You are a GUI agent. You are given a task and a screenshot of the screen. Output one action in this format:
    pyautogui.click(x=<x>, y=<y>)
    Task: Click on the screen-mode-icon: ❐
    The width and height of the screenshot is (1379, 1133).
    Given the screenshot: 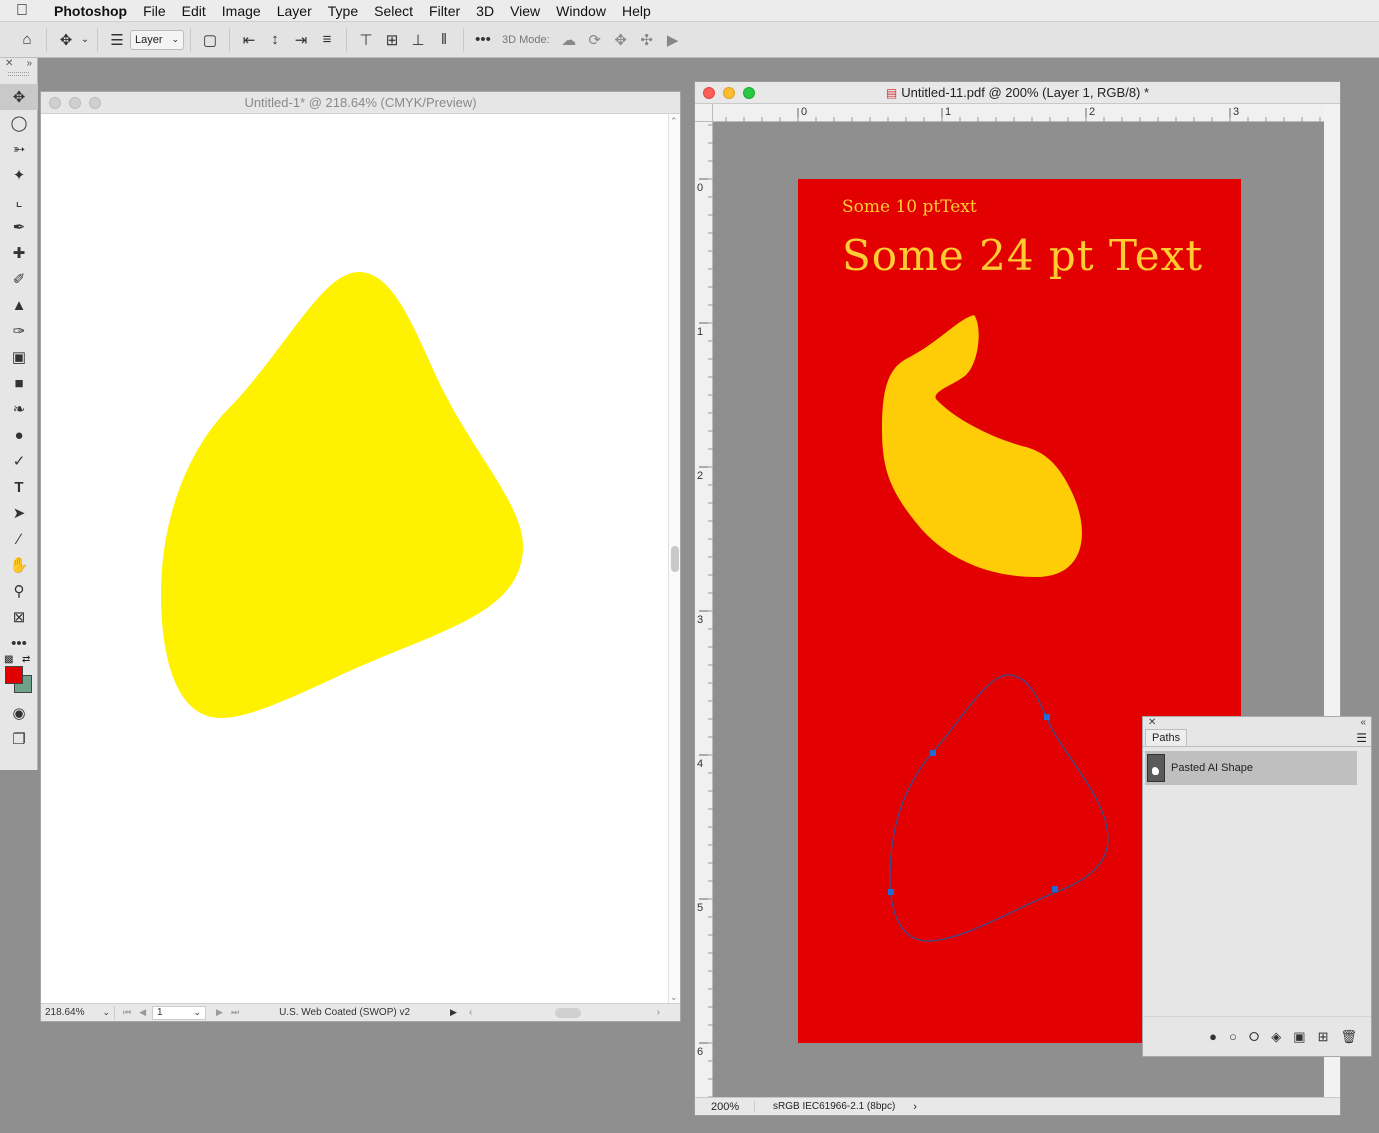 What is the action you would take?
    pyautogui.click(x=19, y=739)
    